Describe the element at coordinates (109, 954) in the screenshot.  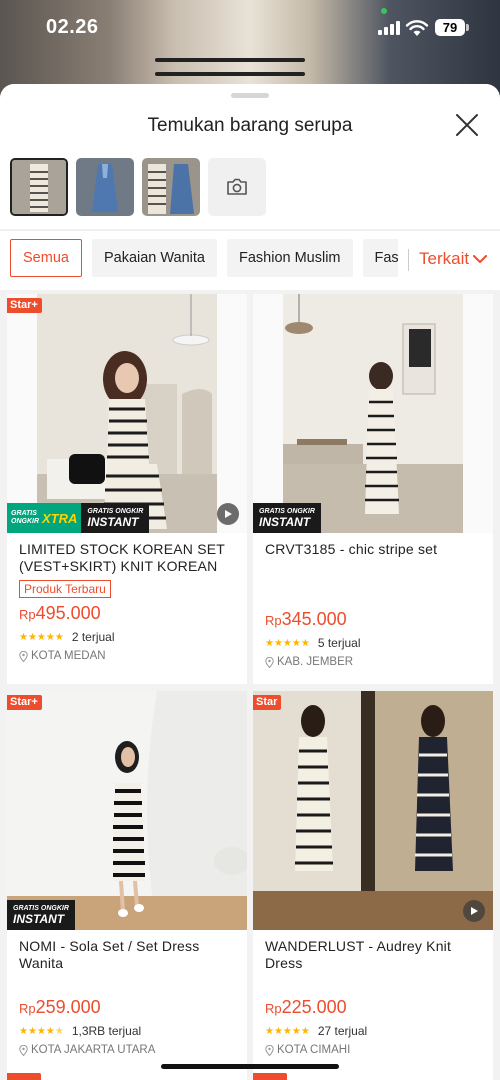
I see `product-title: NOMI - Sola Set / Set Dress Wanita` at that location.